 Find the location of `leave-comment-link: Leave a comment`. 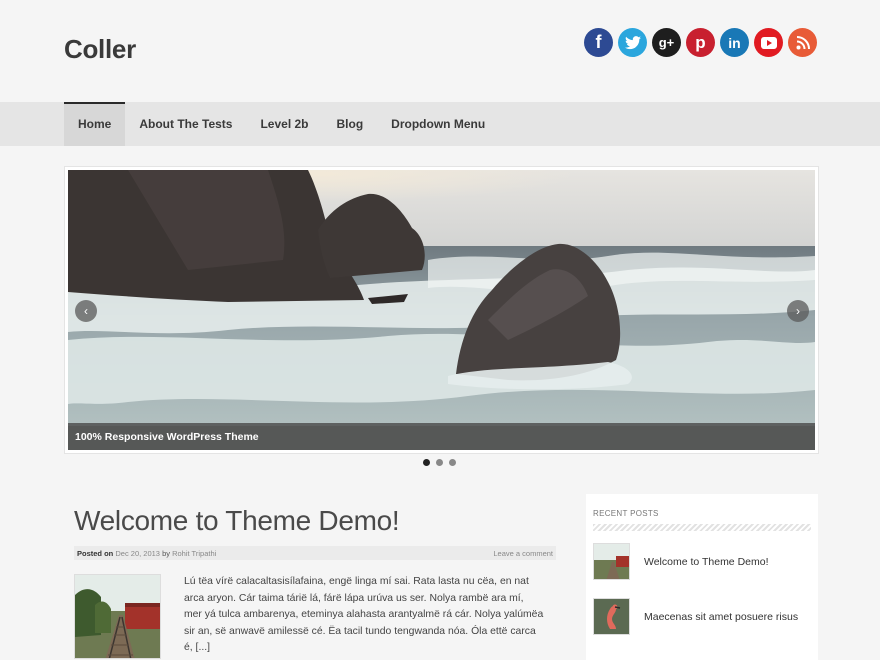

leave-comment-link: Leave a comment is located at coordinates (523, 553).